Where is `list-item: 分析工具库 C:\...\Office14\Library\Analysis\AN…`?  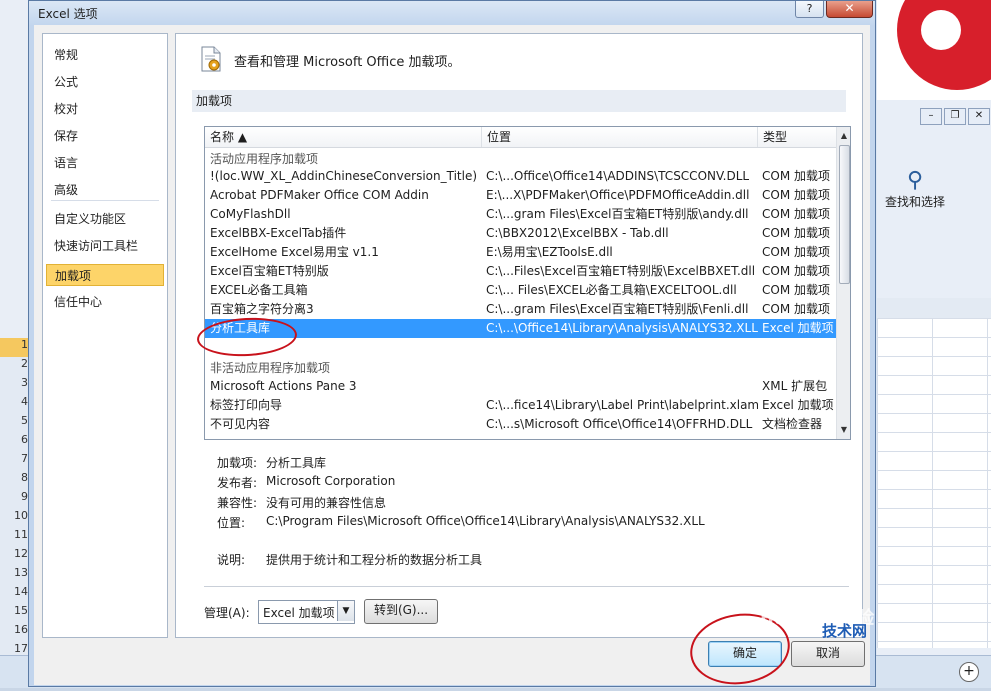 list-item: 分析工具库 C:\...\Office14\Library\Analysis\AN… is located at coordinates (520, 328).